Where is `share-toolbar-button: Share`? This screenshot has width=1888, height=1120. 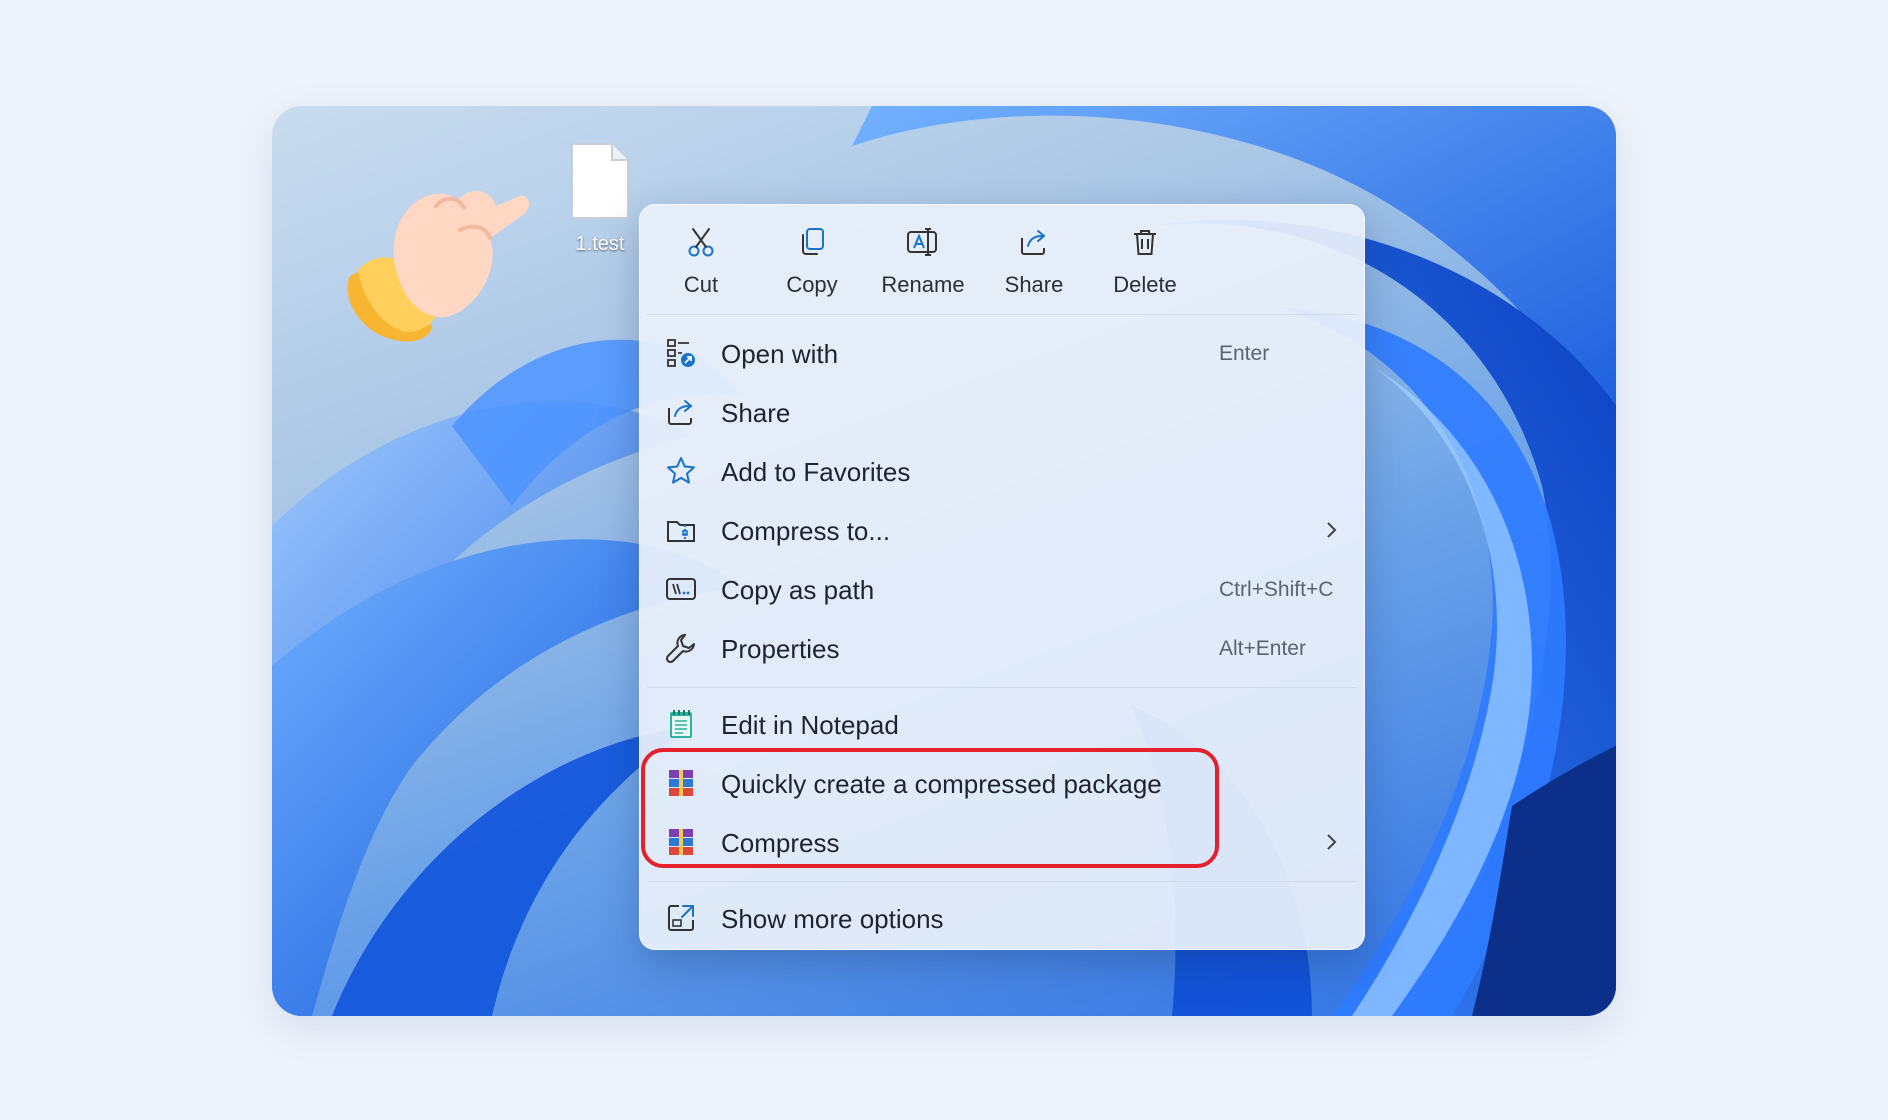 share-toolbar-button: Share is located at coordinates (1034, 265).